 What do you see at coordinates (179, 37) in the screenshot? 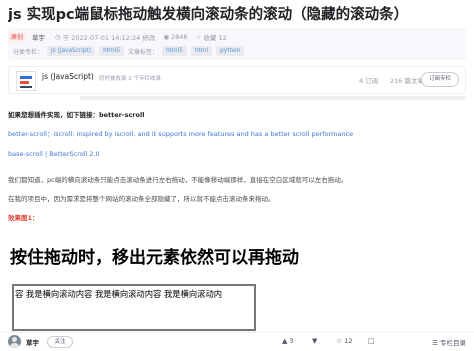
I see `view-count: 2846` at bounding box center [179, 37].